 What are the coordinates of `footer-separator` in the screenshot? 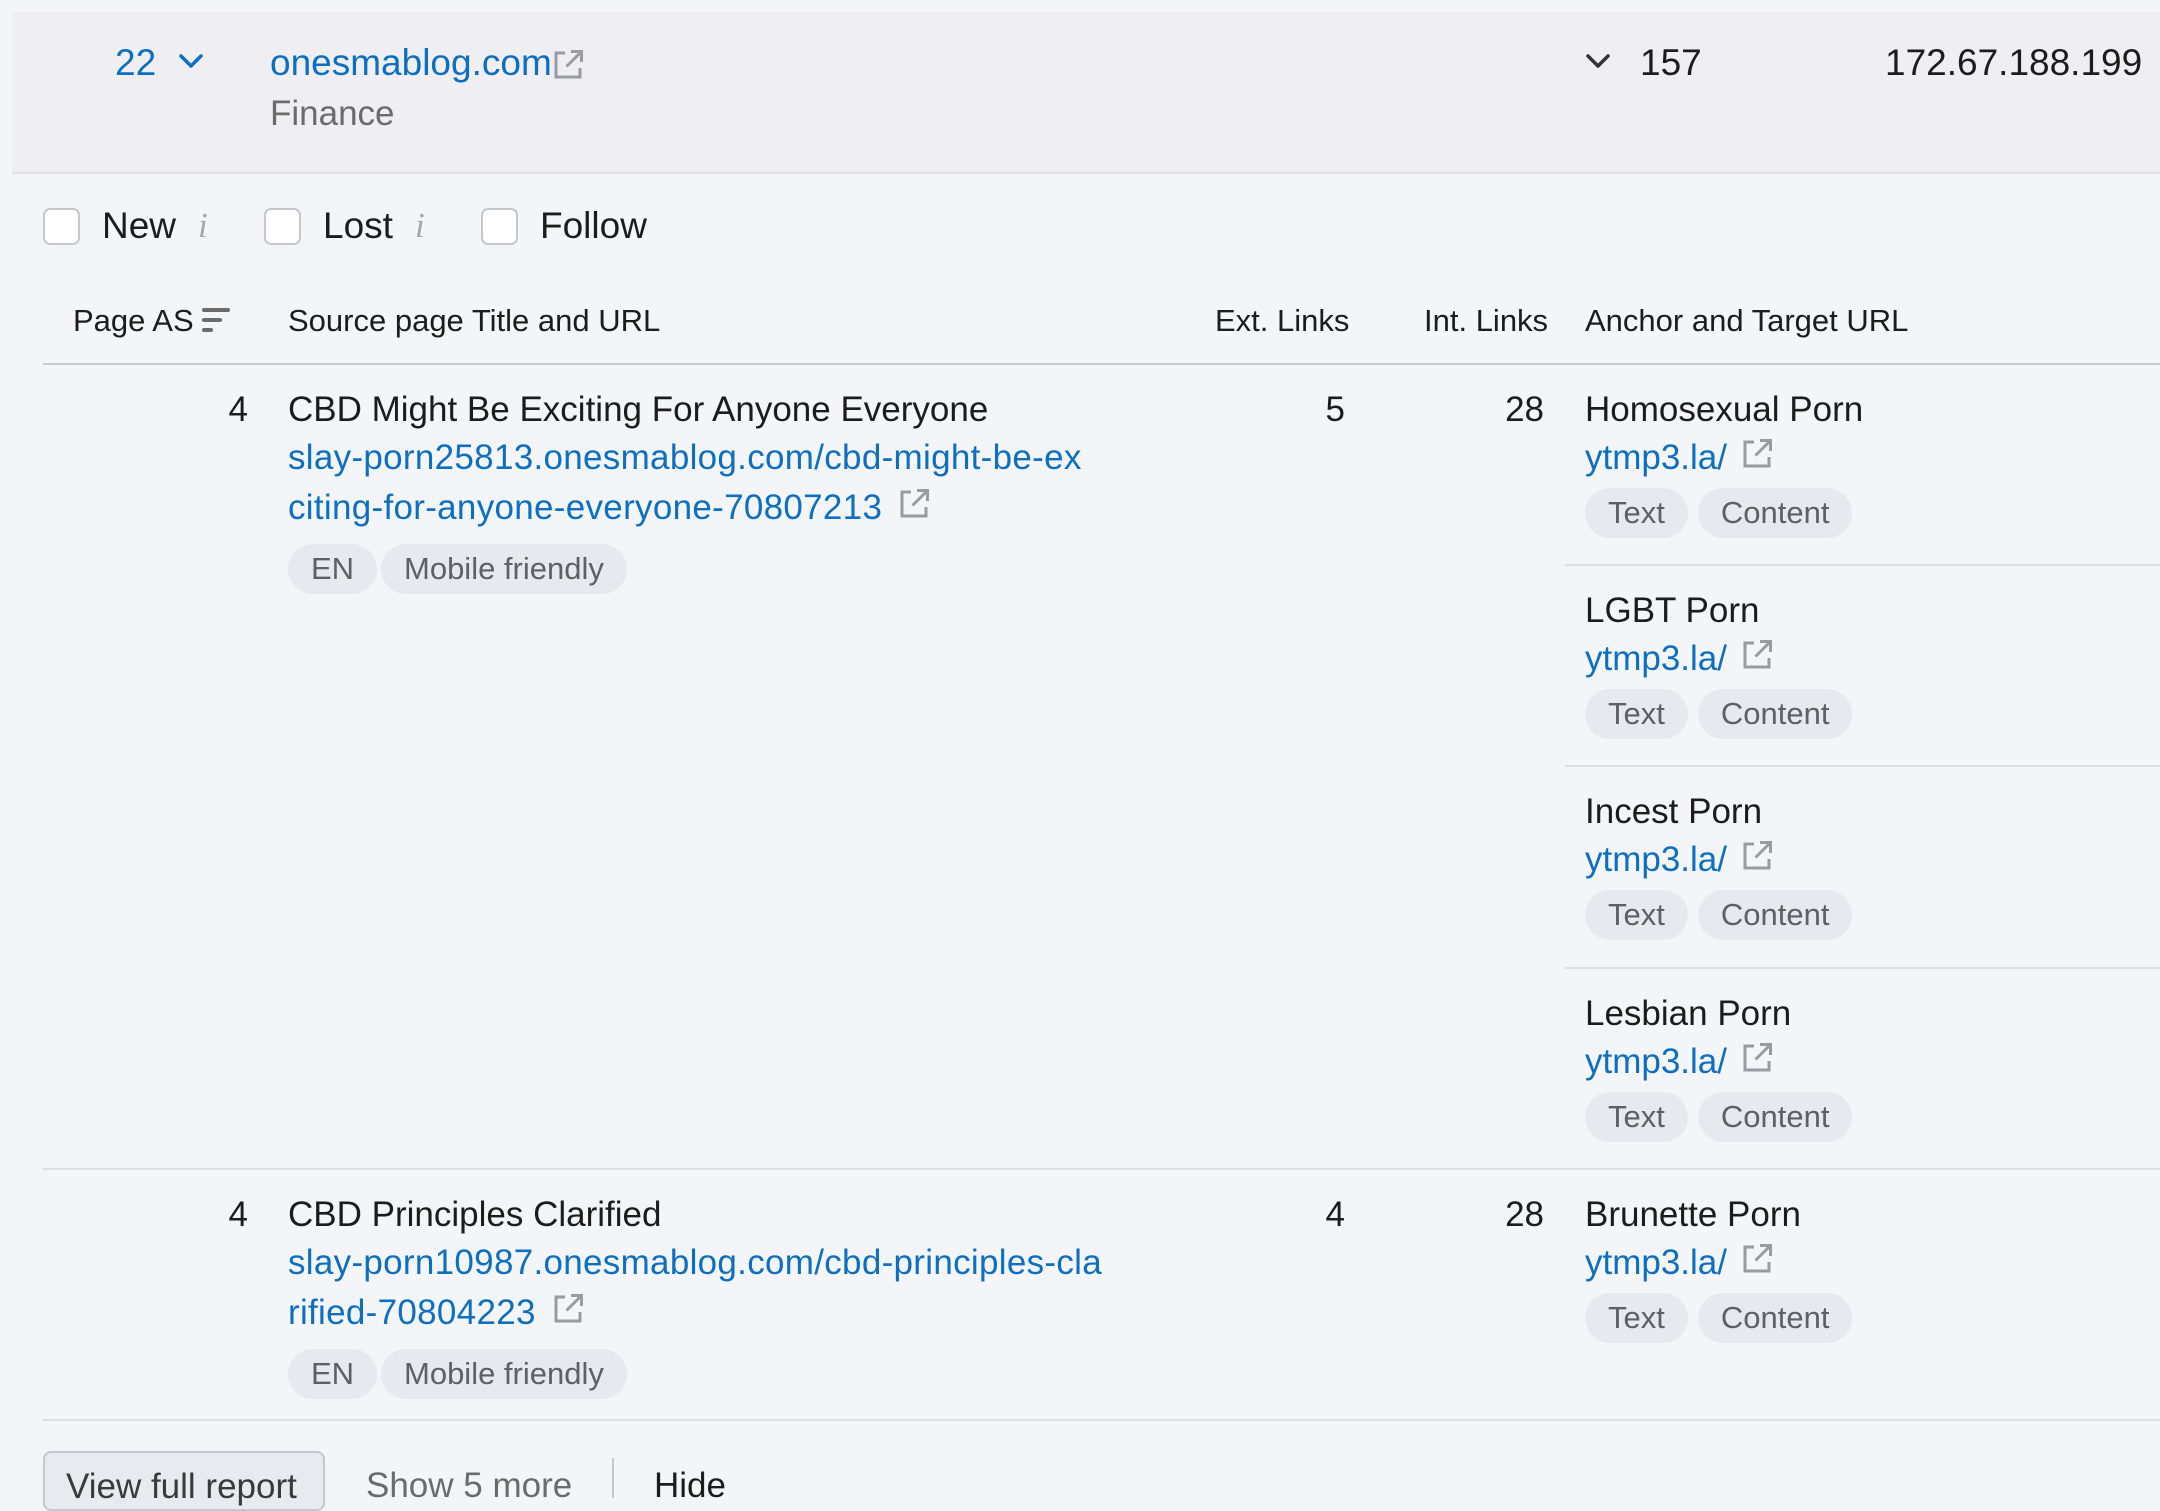 It's located at (613, 1478).